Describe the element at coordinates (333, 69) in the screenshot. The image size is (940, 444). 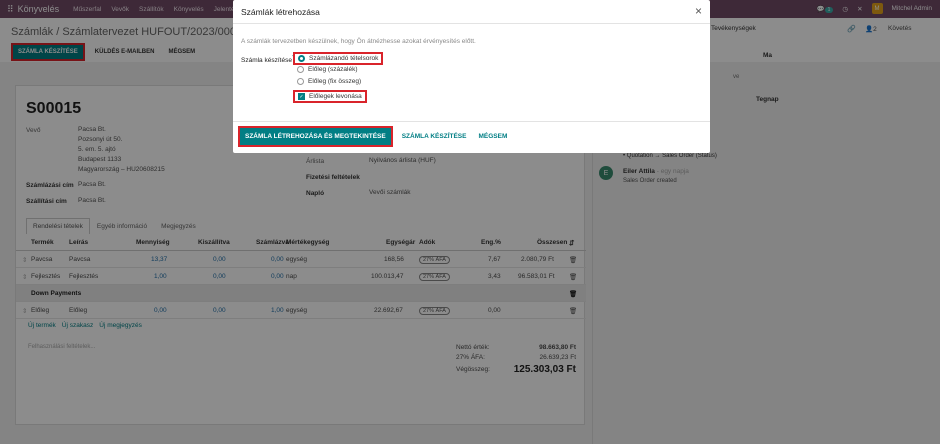
I see `radio-label: Előleg (százalék)` at that location.